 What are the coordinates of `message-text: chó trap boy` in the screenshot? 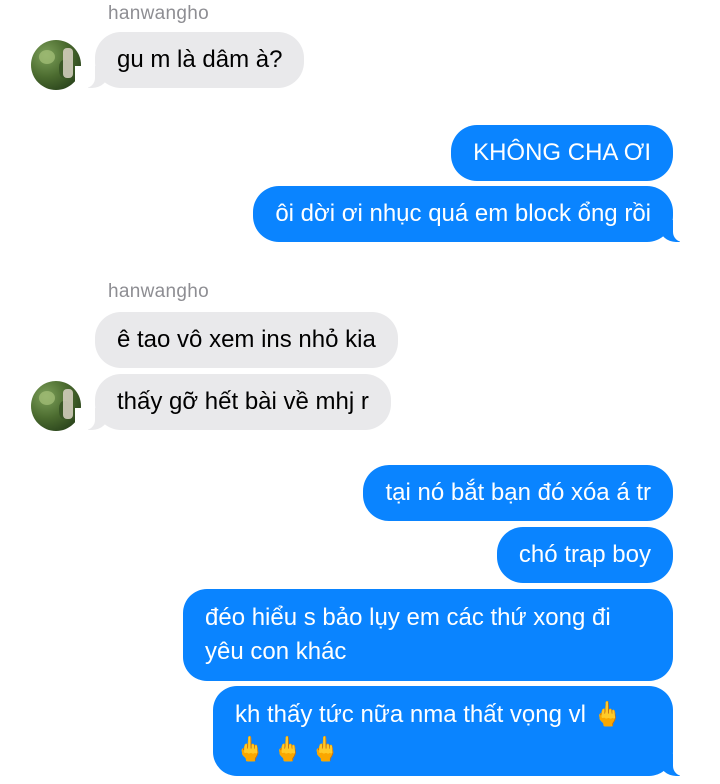 It's located at (584, 554).